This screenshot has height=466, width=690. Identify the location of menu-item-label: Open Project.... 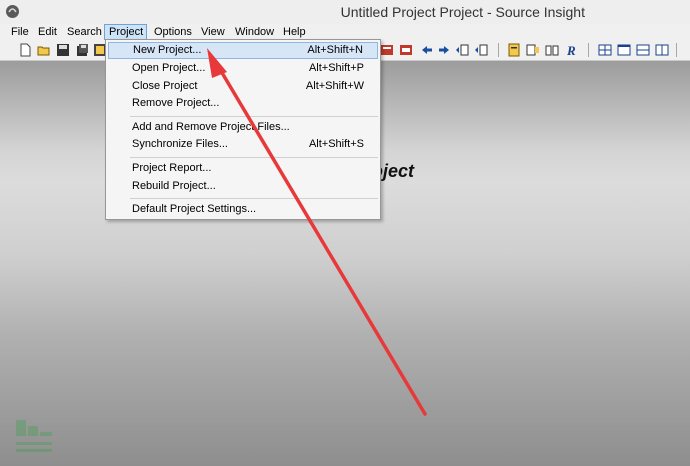
(169, 68).